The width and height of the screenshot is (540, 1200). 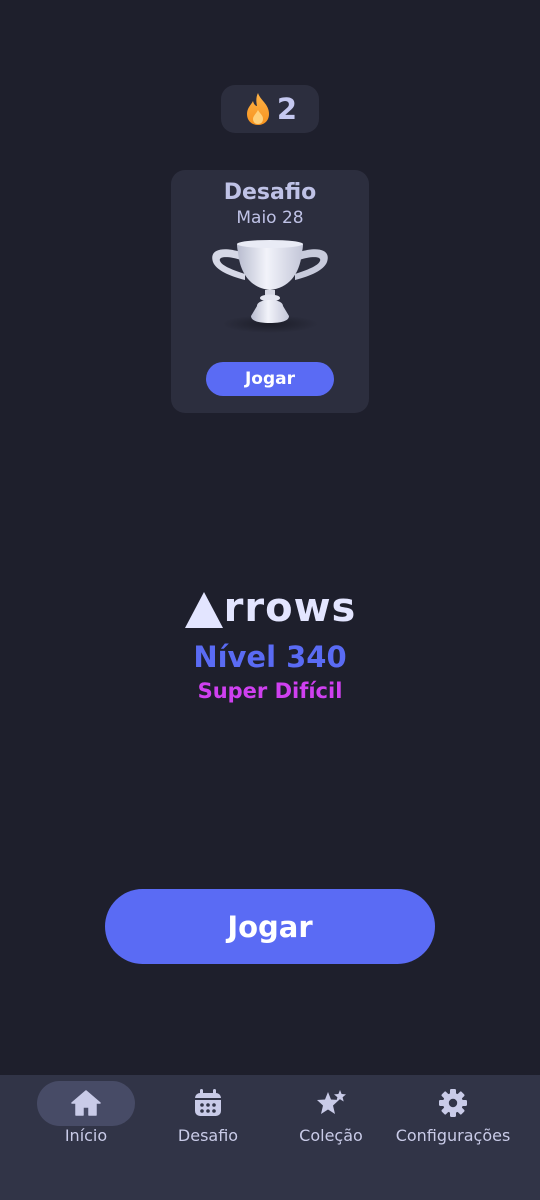 What do you see at coordinates (453, 1135) in the screenshot?
I see `nav-label-configuracoes: Configurações` at bounding box center [453, 1135].